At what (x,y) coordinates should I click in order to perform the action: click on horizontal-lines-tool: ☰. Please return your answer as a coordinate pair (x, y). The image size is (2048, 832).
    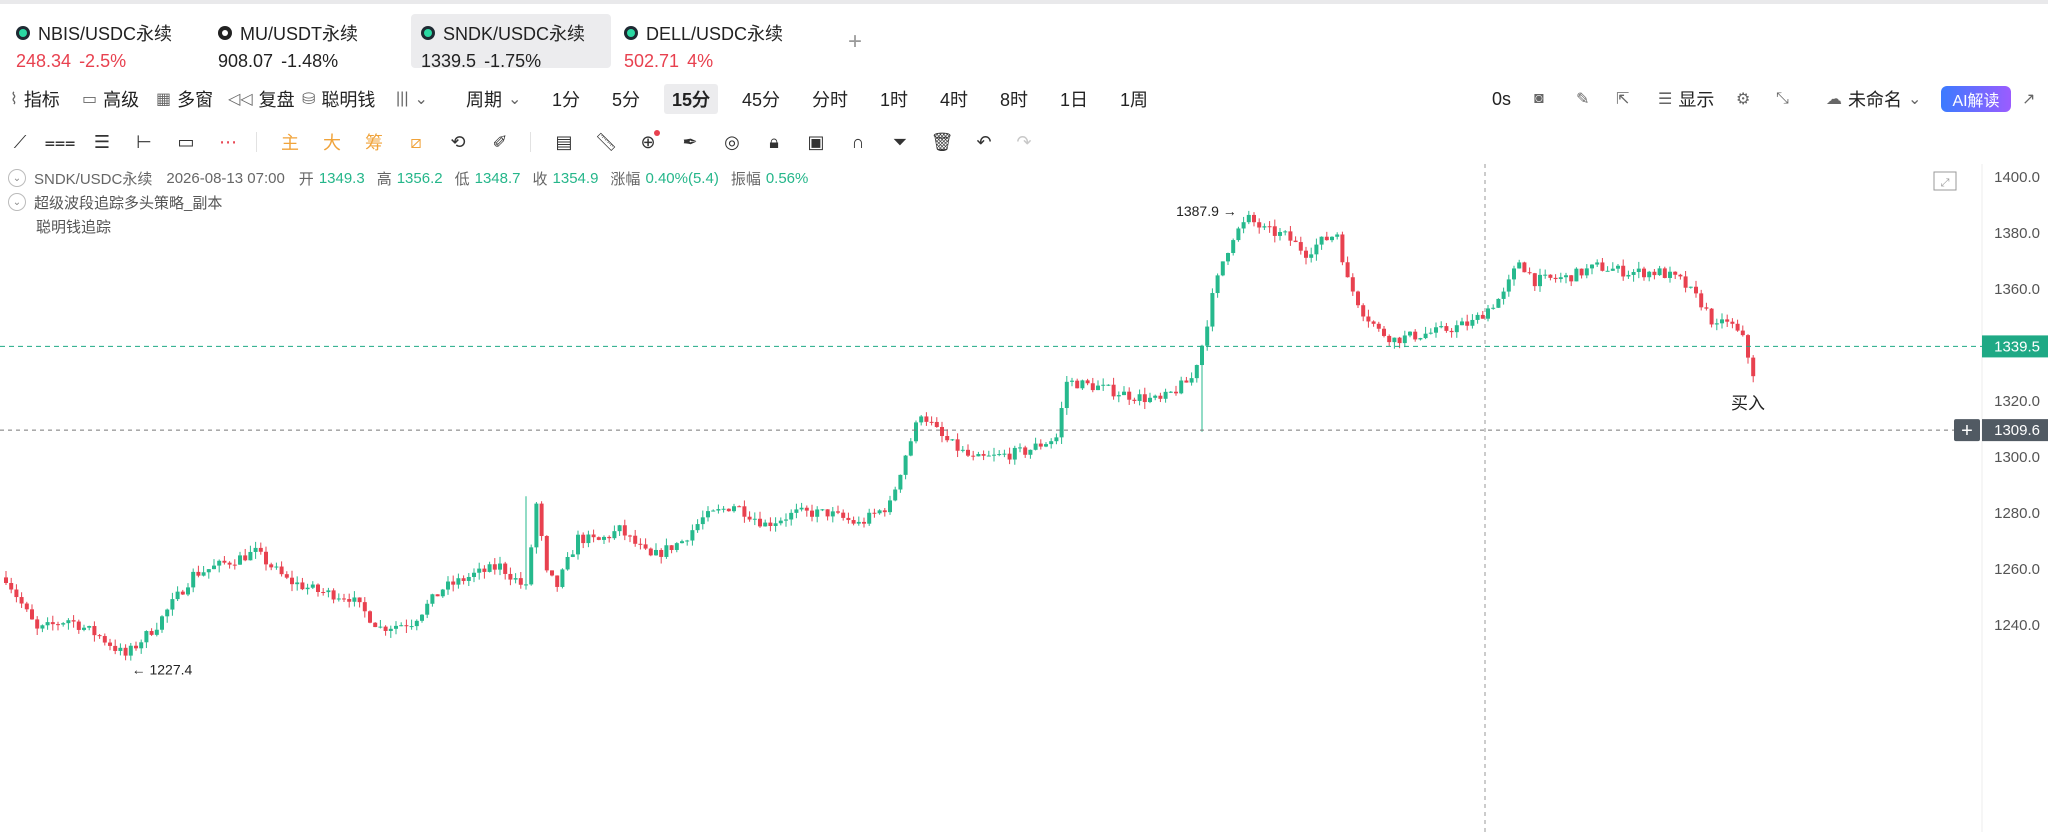
    Looking at the image, I should click on (102, 142).